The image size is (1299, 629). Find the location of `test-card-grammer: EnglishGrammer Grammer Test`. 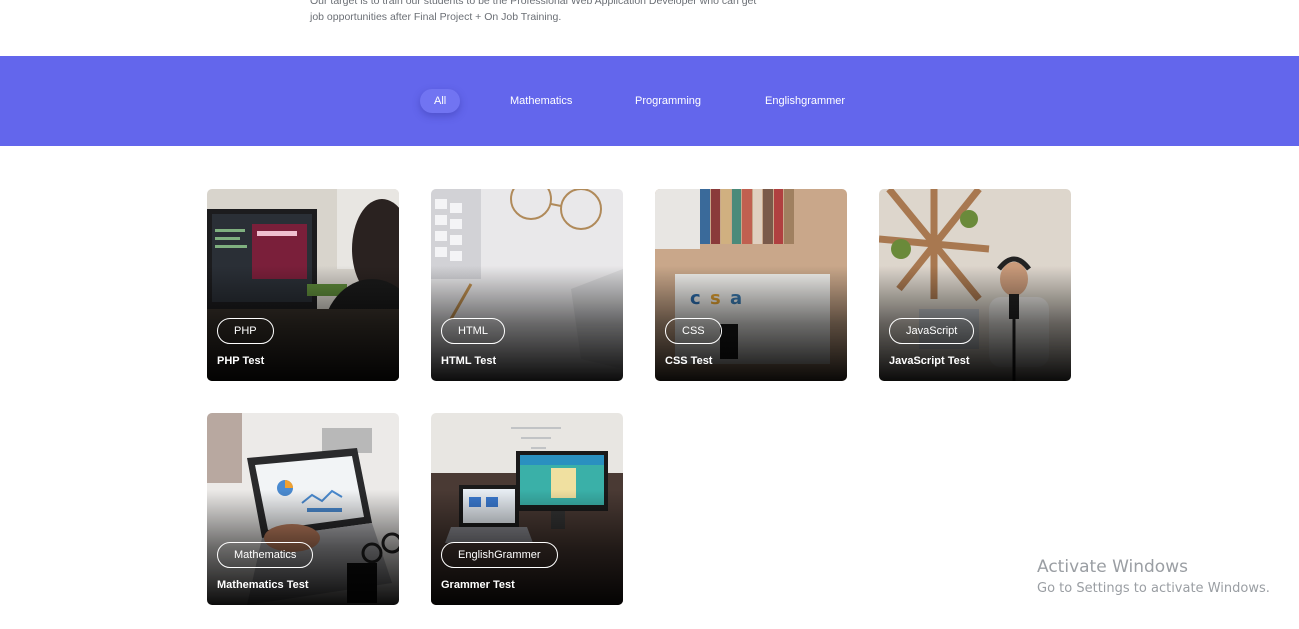

test-card-grammer: EnglishGrammer Grammer Test is located at coordinates (527, 509).